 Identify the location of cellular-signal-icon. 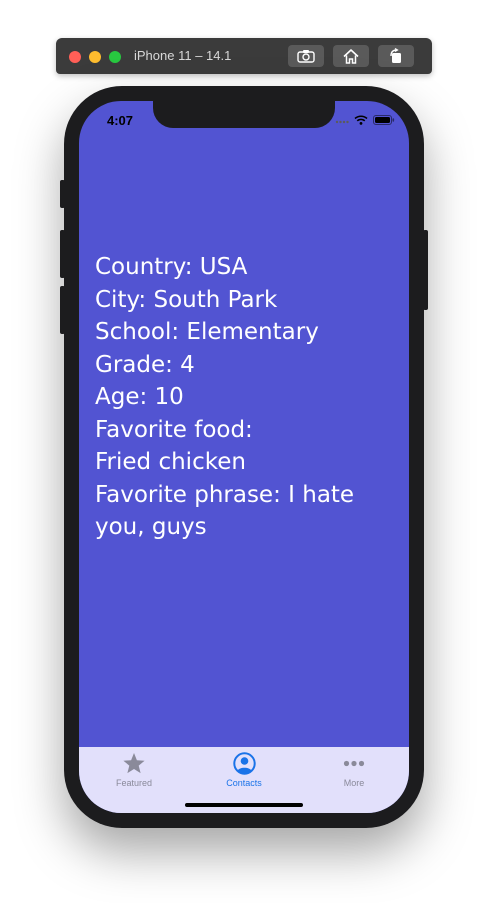
(342, 122).